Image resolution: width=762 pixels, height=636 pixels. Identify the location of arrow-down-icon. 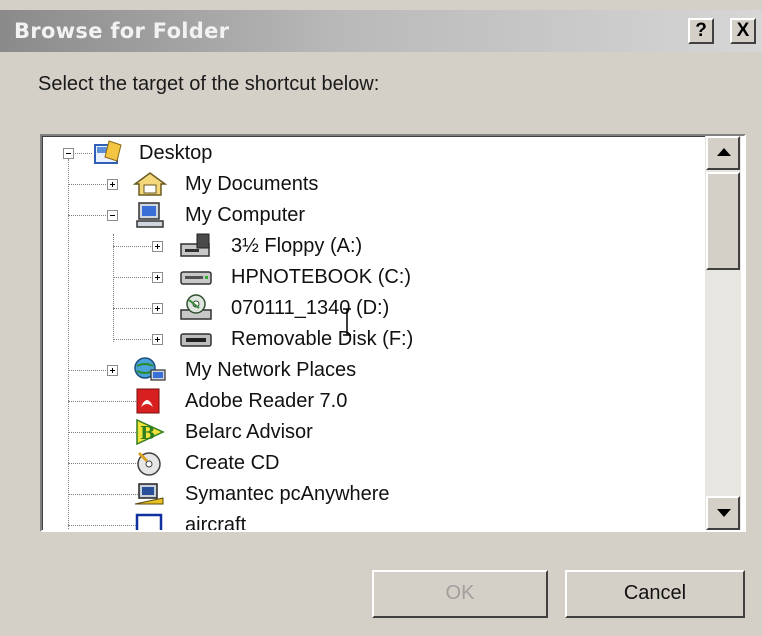
(724, 513).